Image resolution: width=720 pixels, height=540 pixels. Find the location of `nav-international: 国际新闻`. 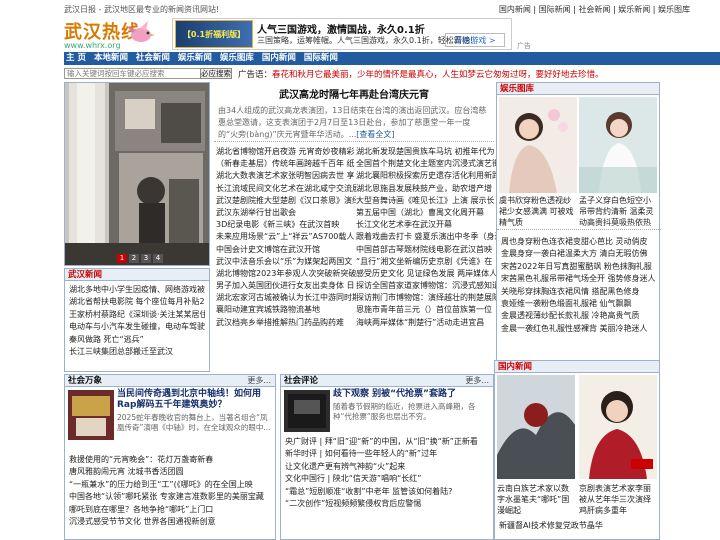

nav-international: 国际新闻 is located at coordinates (321, 58).